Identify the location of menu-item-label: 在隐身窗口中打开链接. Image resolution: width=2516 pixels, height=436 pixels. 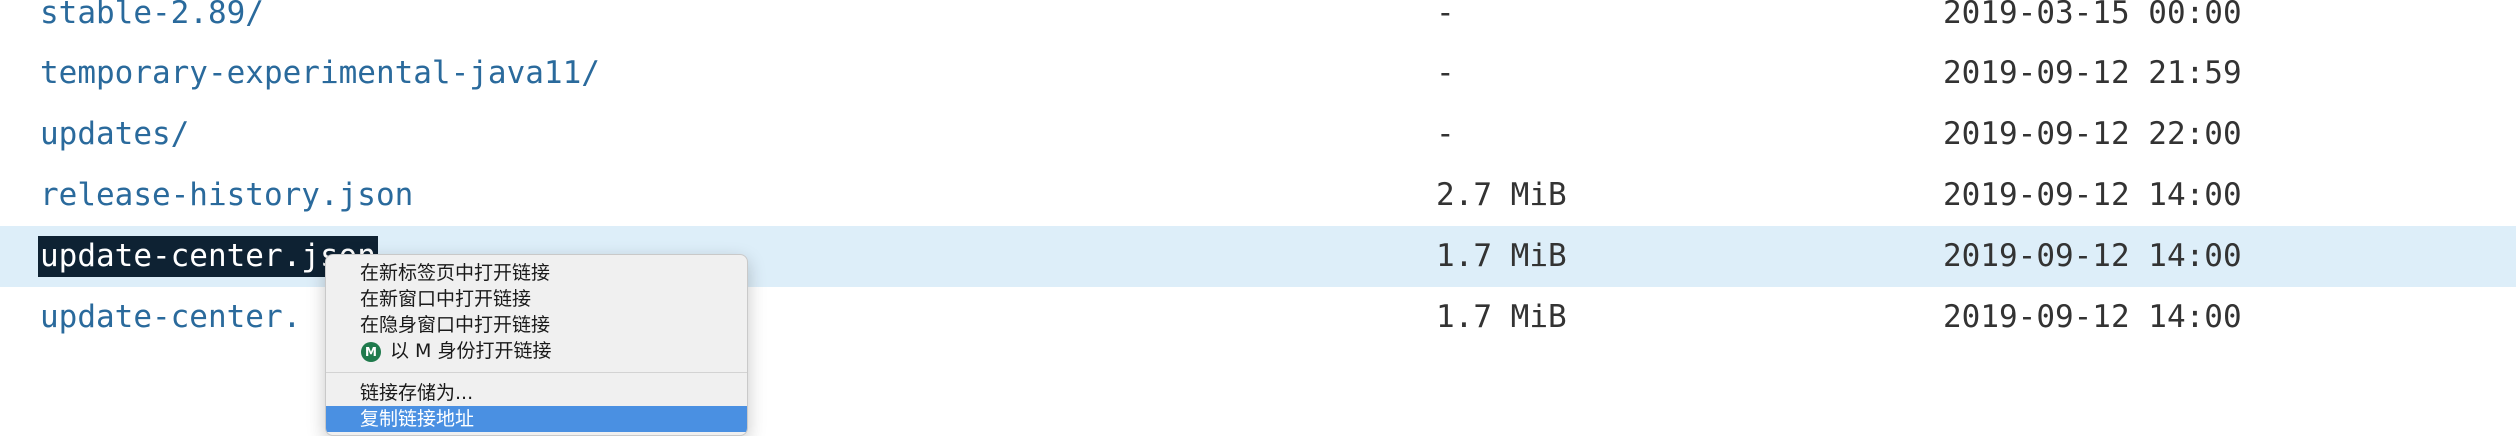
(455, 325).